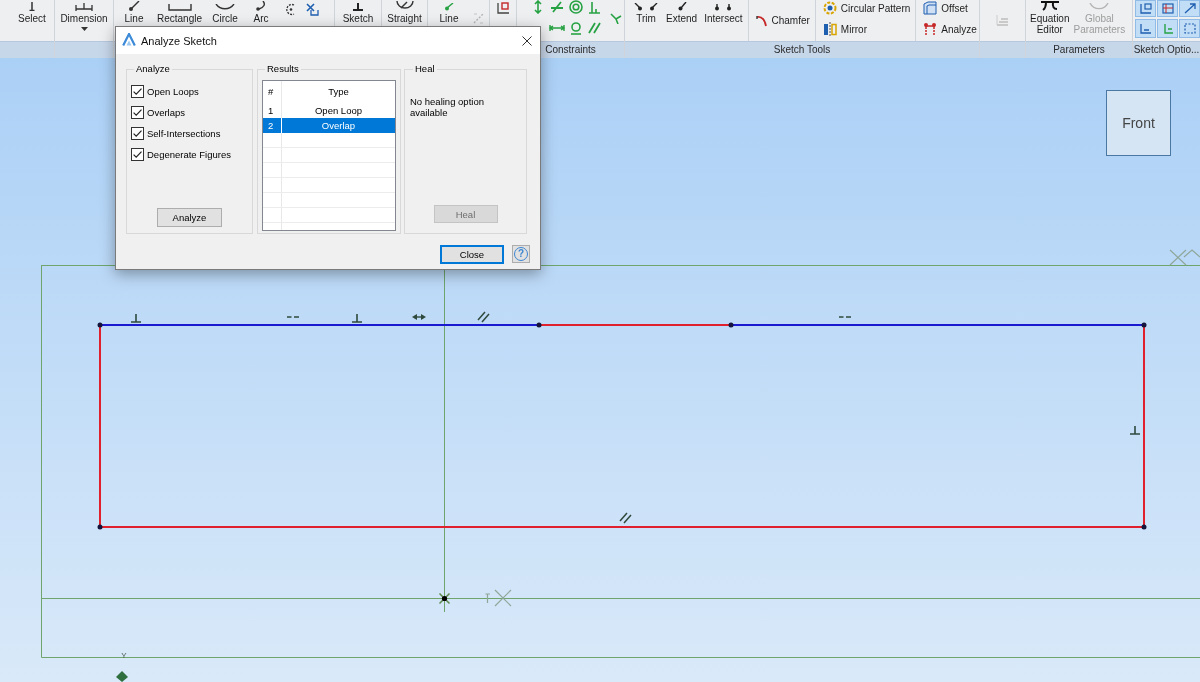  Describe the element at coordinates (950, 8) in the screenshot. I see `tool-button: Offset` at that location.